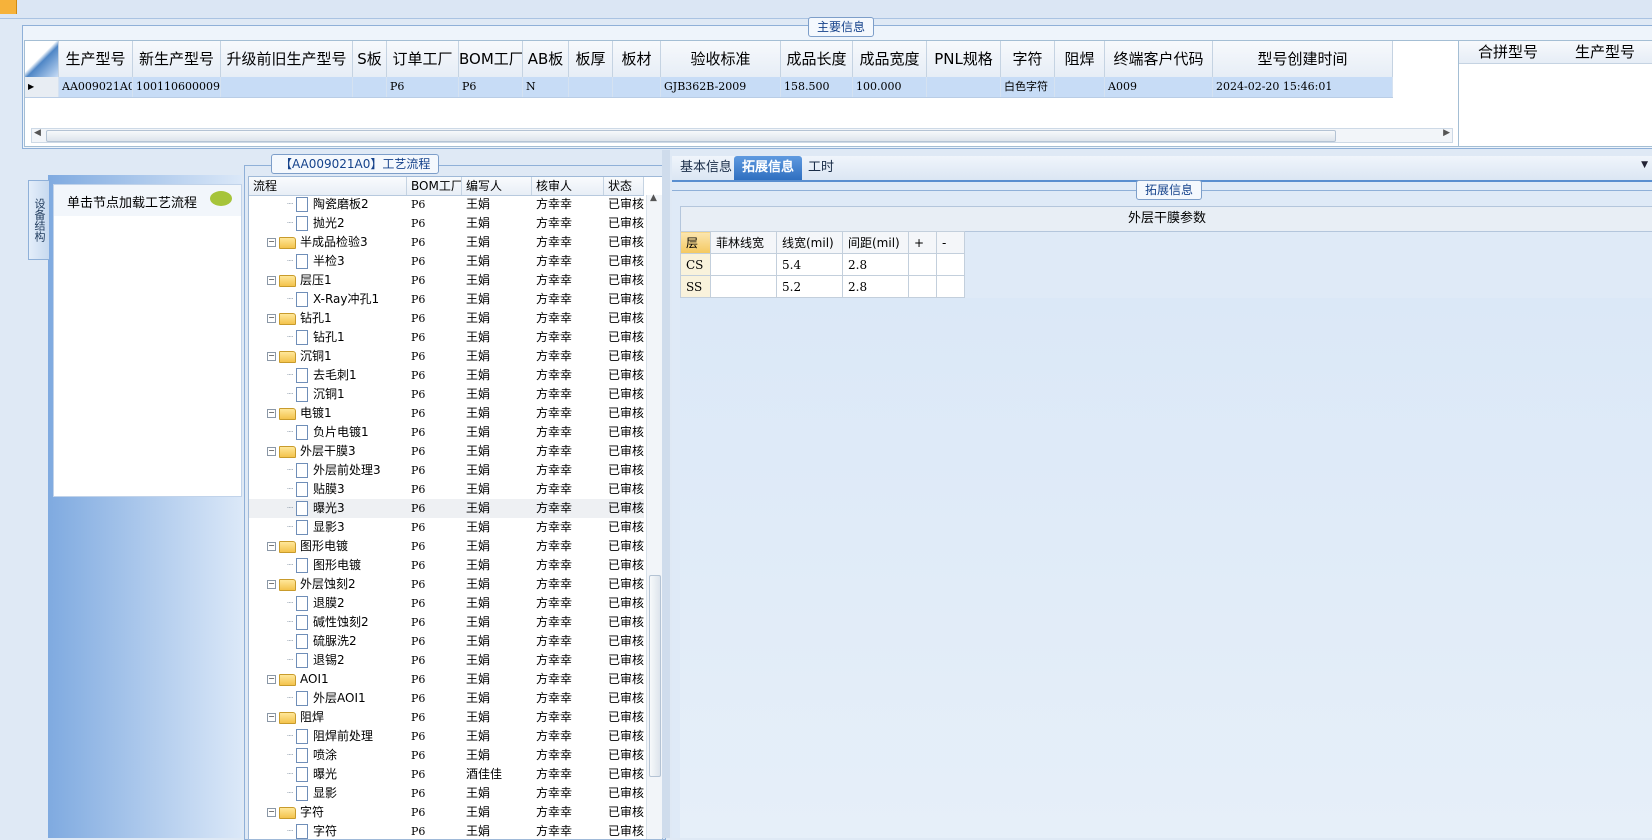 This screenshot has height=840, width=1652. I want to click on table-cell: GJB362B-2009, so click(721, 87).